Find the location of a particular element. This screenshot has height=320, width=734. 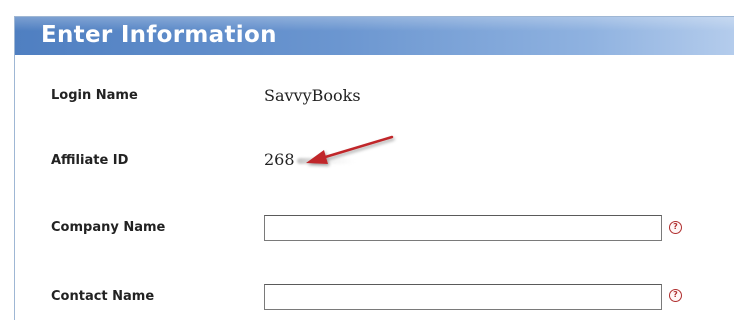

affiliate-id-value: 268 is located at coordinates (309, 159).